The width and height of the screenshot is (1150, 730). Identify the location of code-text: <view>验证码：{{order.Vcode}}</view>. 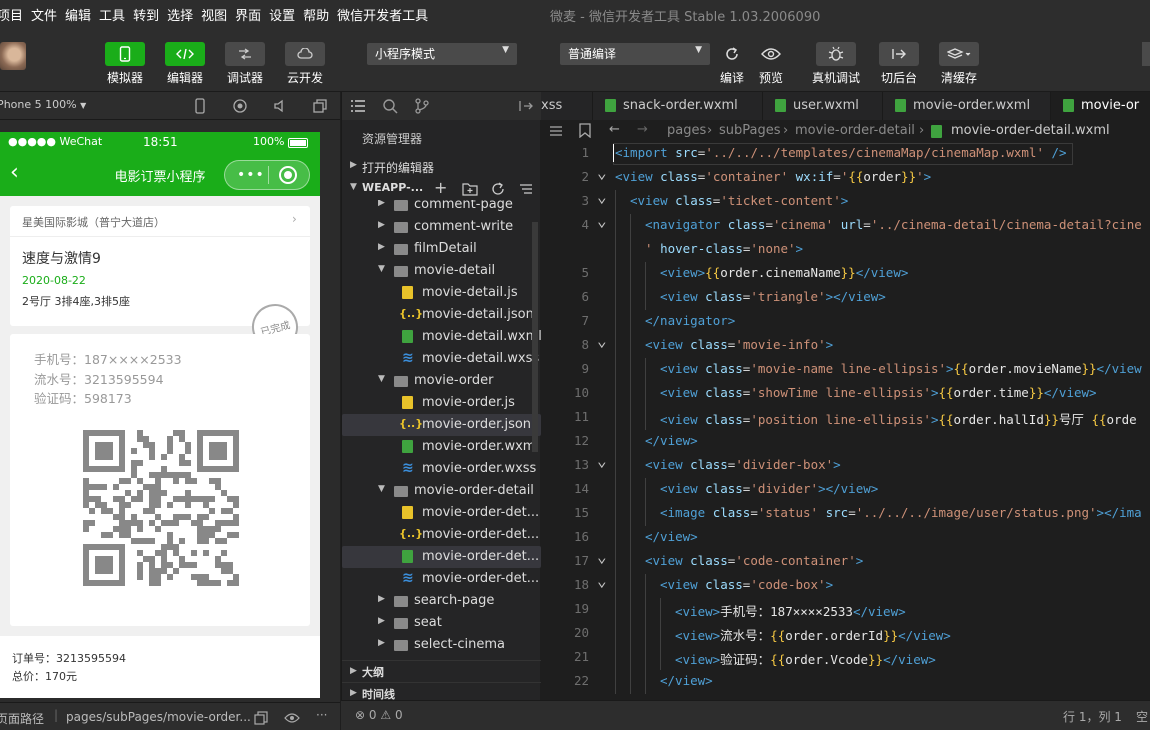
(805, 658).